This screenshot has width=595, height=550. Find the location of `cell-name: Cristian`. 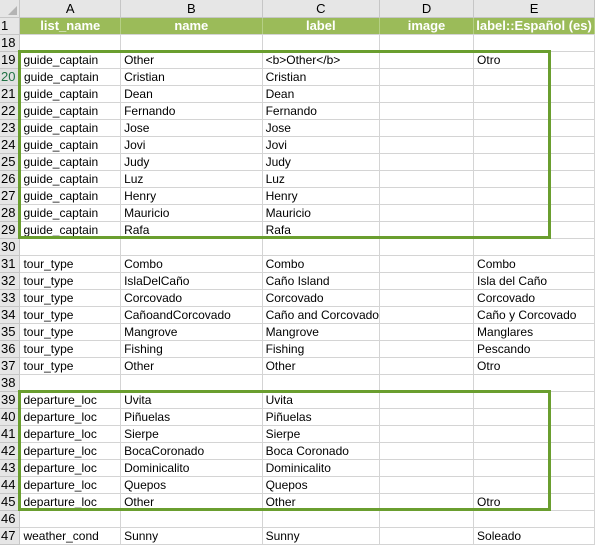

cell-name: Cristian is located at coordinates (191, 77).